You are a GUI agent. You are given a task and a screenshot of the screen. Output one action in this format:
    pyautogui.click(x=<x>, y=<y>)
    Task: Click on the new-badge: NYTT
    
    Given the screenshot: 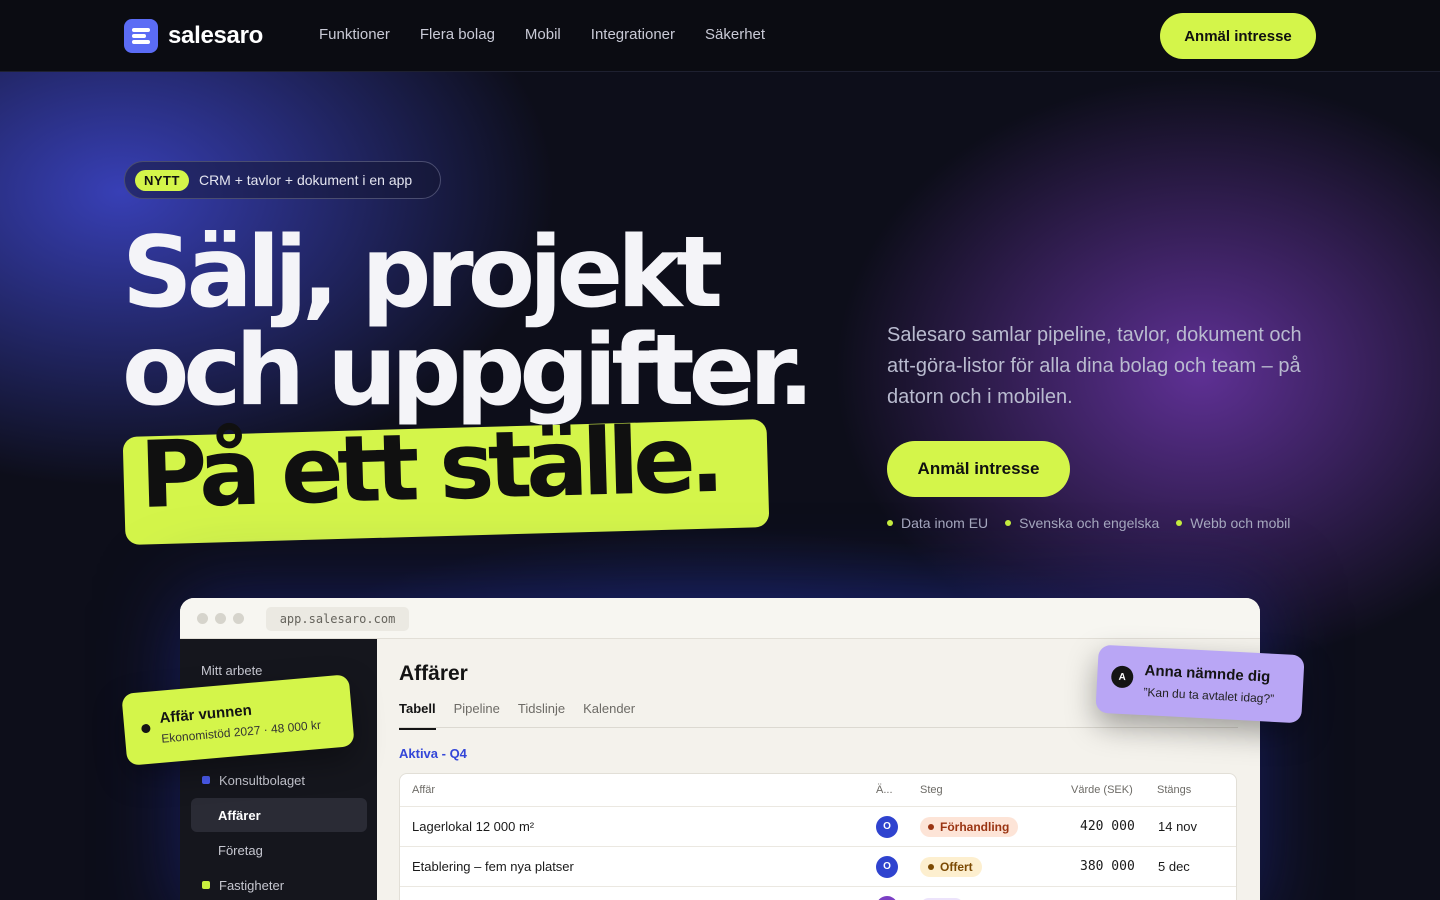 What is the action you would take?
    pyautogui.click(x=162, y=180)
    